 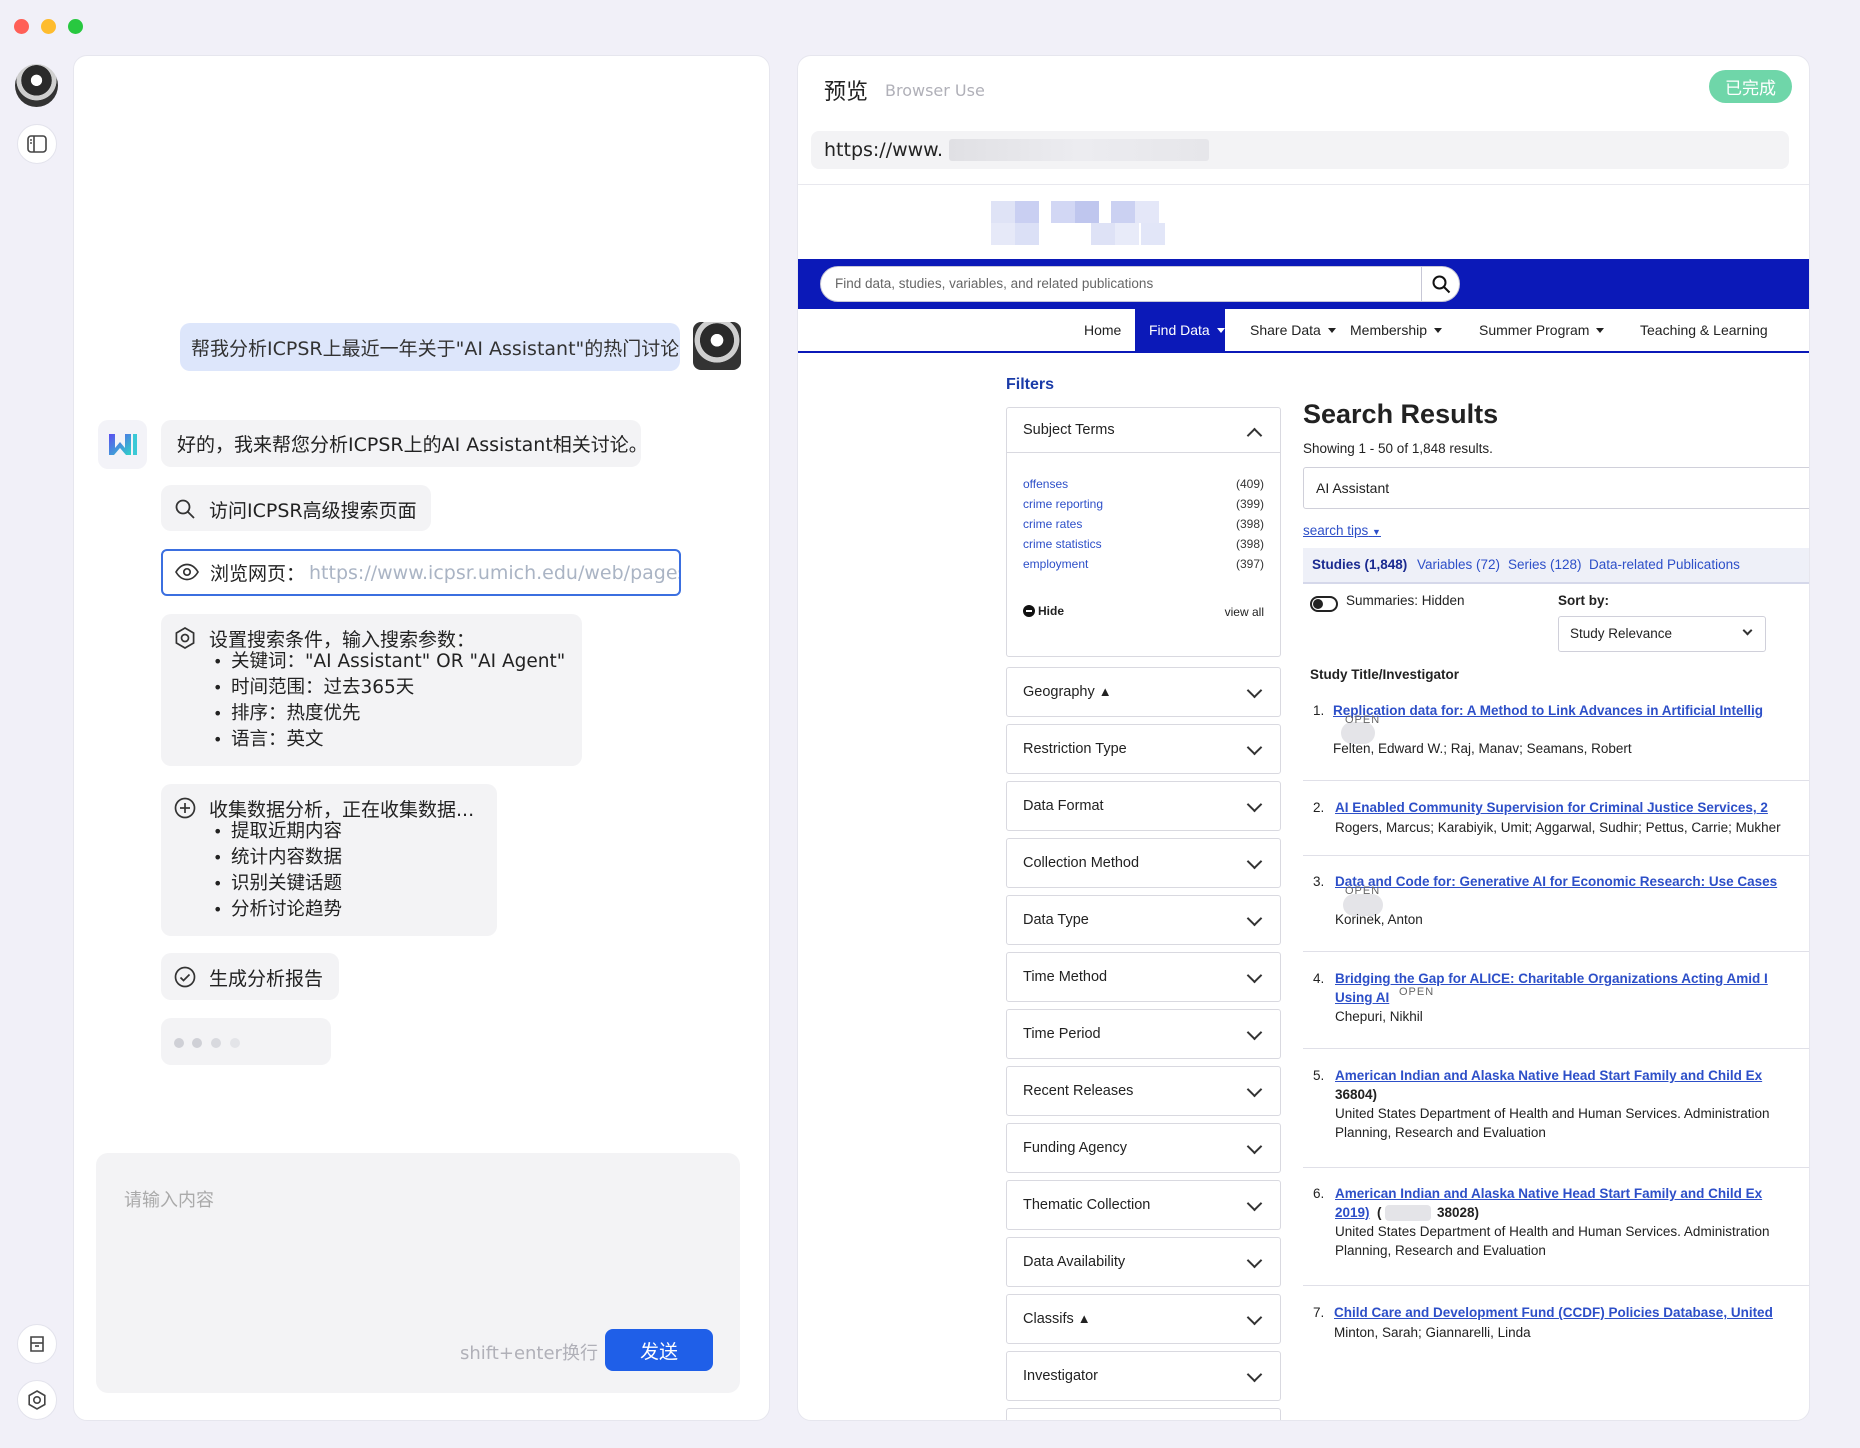 What do you see at coordinates (1143, 749) in the screenshot?
I see `filter-restriction-type: Restriction Type` at bounding box center [1143, 749].